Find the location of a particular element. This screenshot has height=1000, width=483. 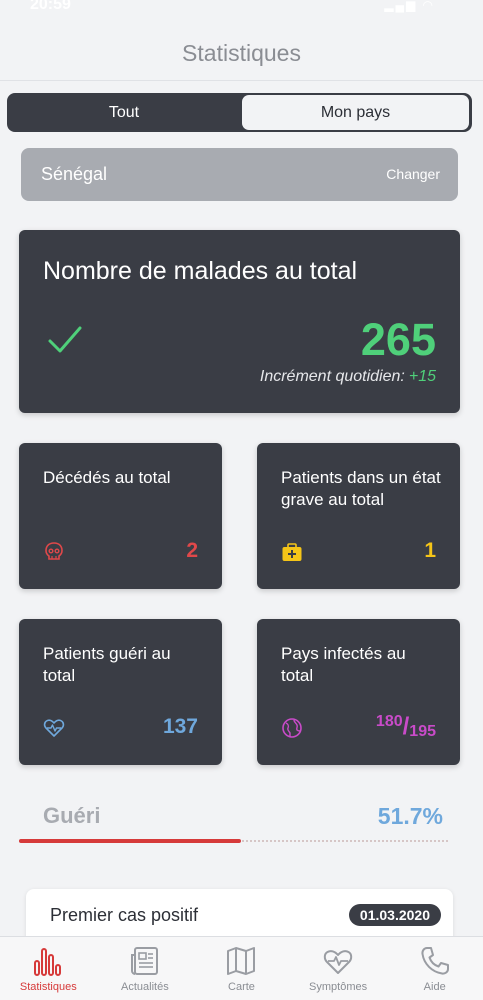

critical-value: 1 is located at coordinates (430, 550).